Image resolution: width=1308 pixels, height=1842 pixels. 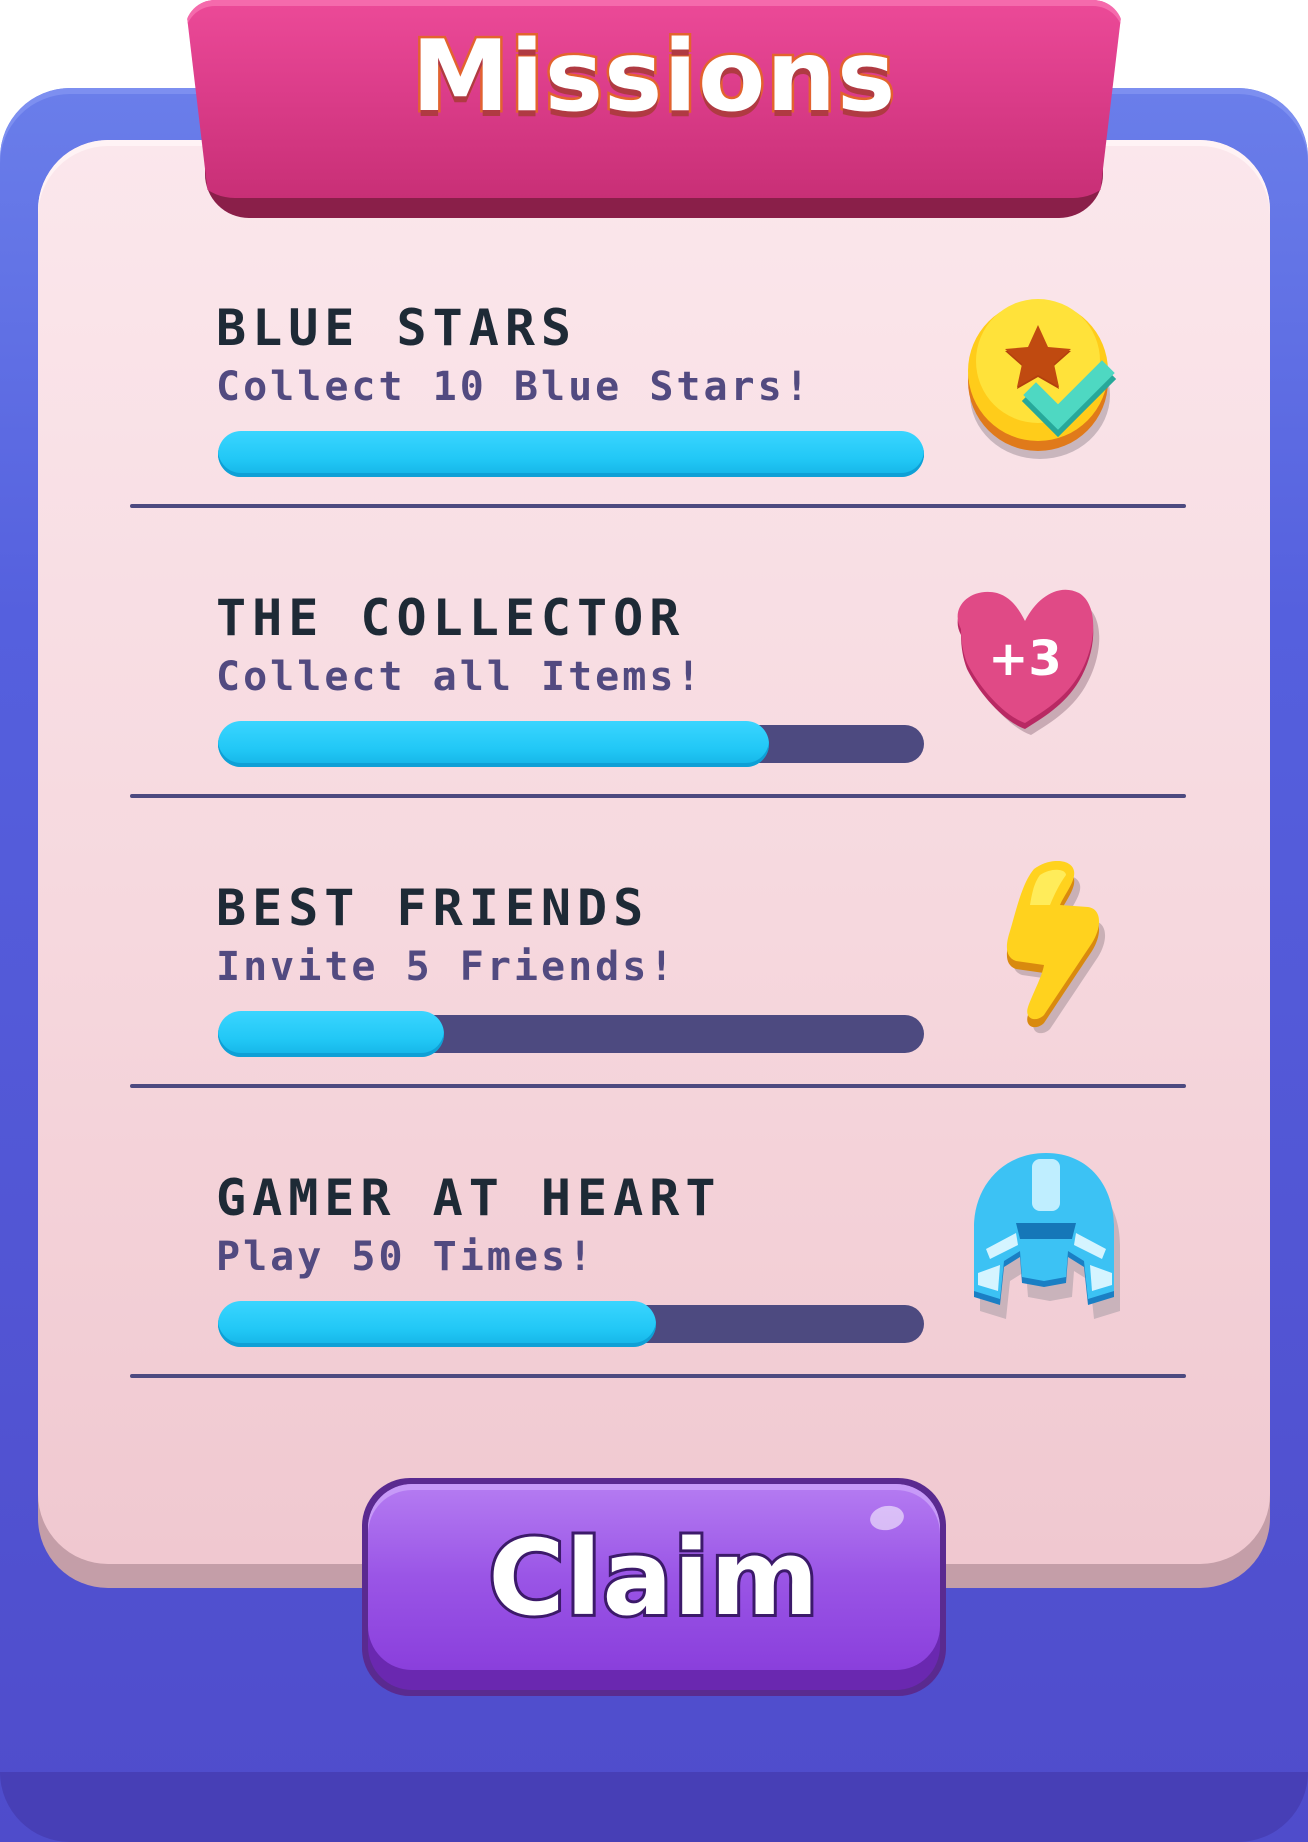 I want to click on page-title-text: Missions, so click(x=653, y=77).